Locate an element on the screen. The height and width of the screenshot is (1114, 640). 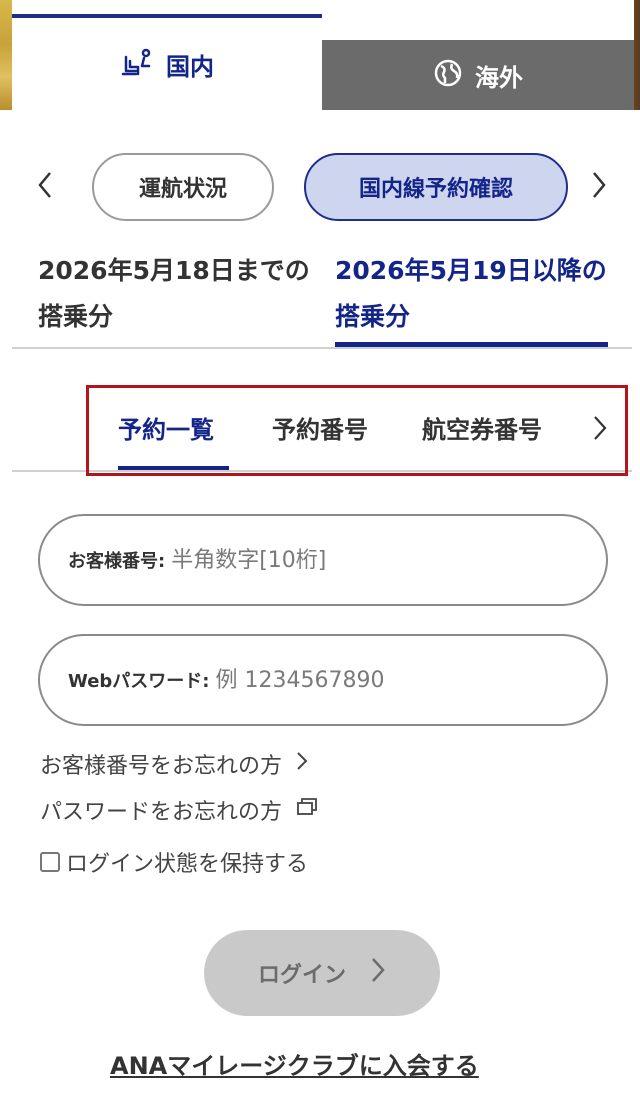
date-tab-until-may18: 2026年5月18日までの搭乗分 is located at coordinates (178, 294).